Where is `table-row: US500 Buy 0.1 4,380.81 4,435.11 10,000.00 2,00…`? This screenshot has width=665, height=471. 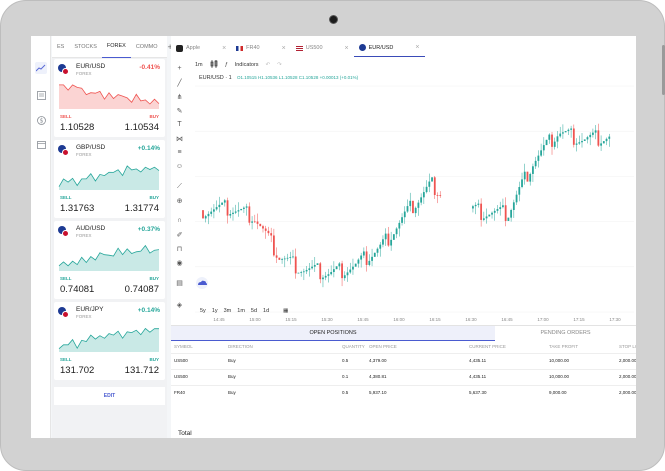
table-row: US500 Buy 0.1 4,380.81 4,435.11 10,000.00 2,00… is located at coordinates (403, 377).